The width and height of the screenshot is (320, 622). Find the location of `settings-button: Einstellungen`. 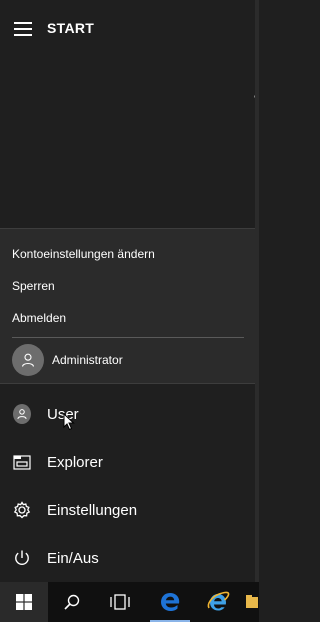

settings-button: Einstellungen is located at coordinates (127, 510).